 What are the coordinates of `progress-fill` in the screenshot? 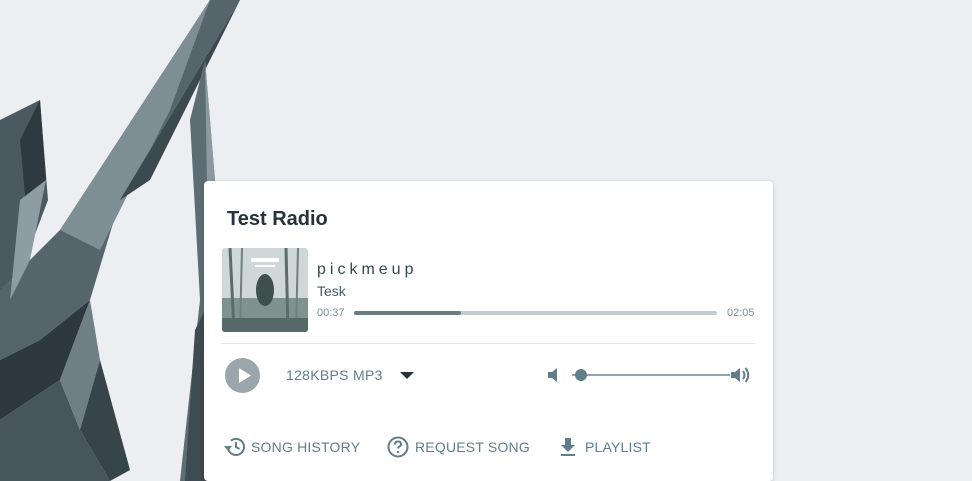 It's located at (408, 313).